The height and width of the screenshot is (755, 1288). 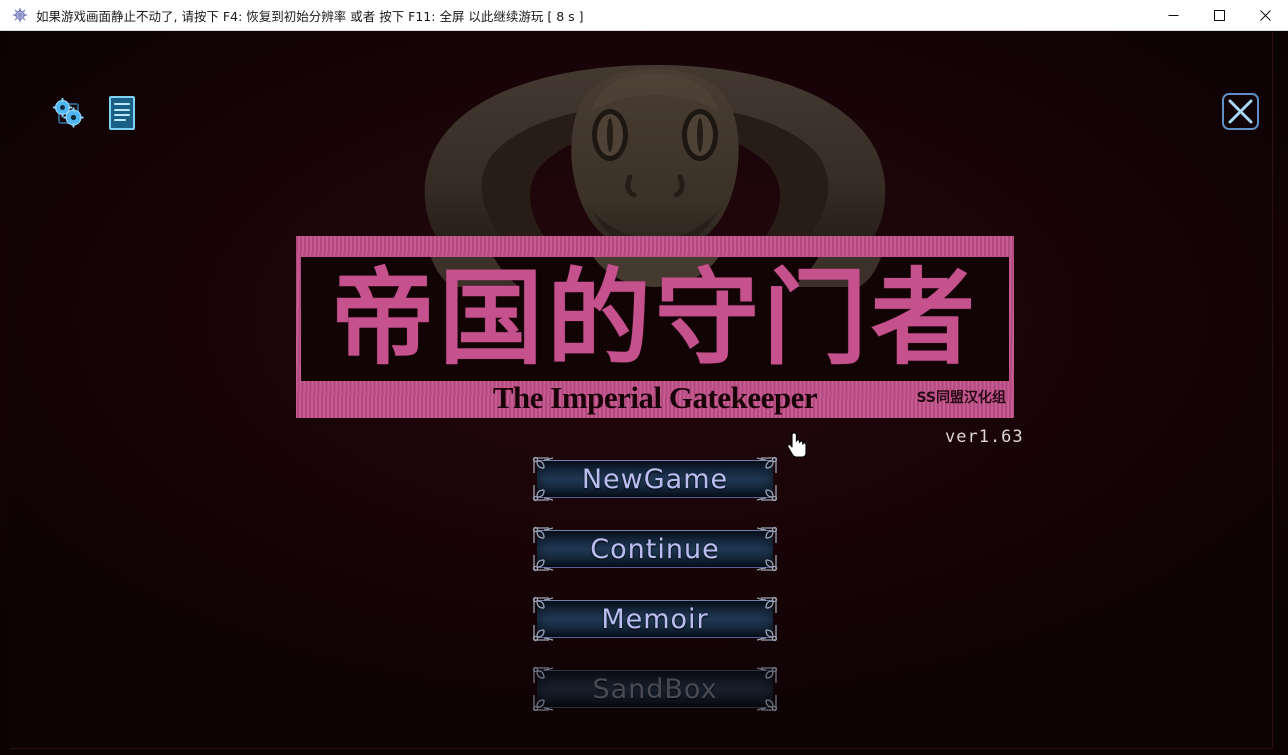 I want to click on game-close-button, so click(x=1240, y=111).